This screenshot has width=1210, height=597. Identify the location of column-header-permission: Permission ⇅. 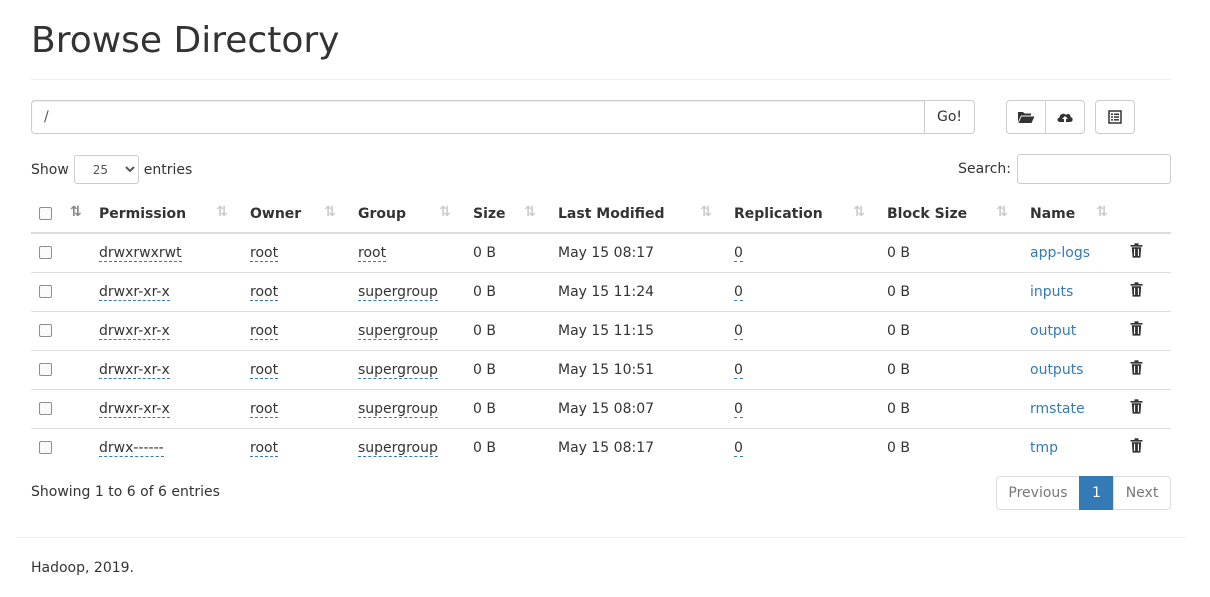
(166, 214).